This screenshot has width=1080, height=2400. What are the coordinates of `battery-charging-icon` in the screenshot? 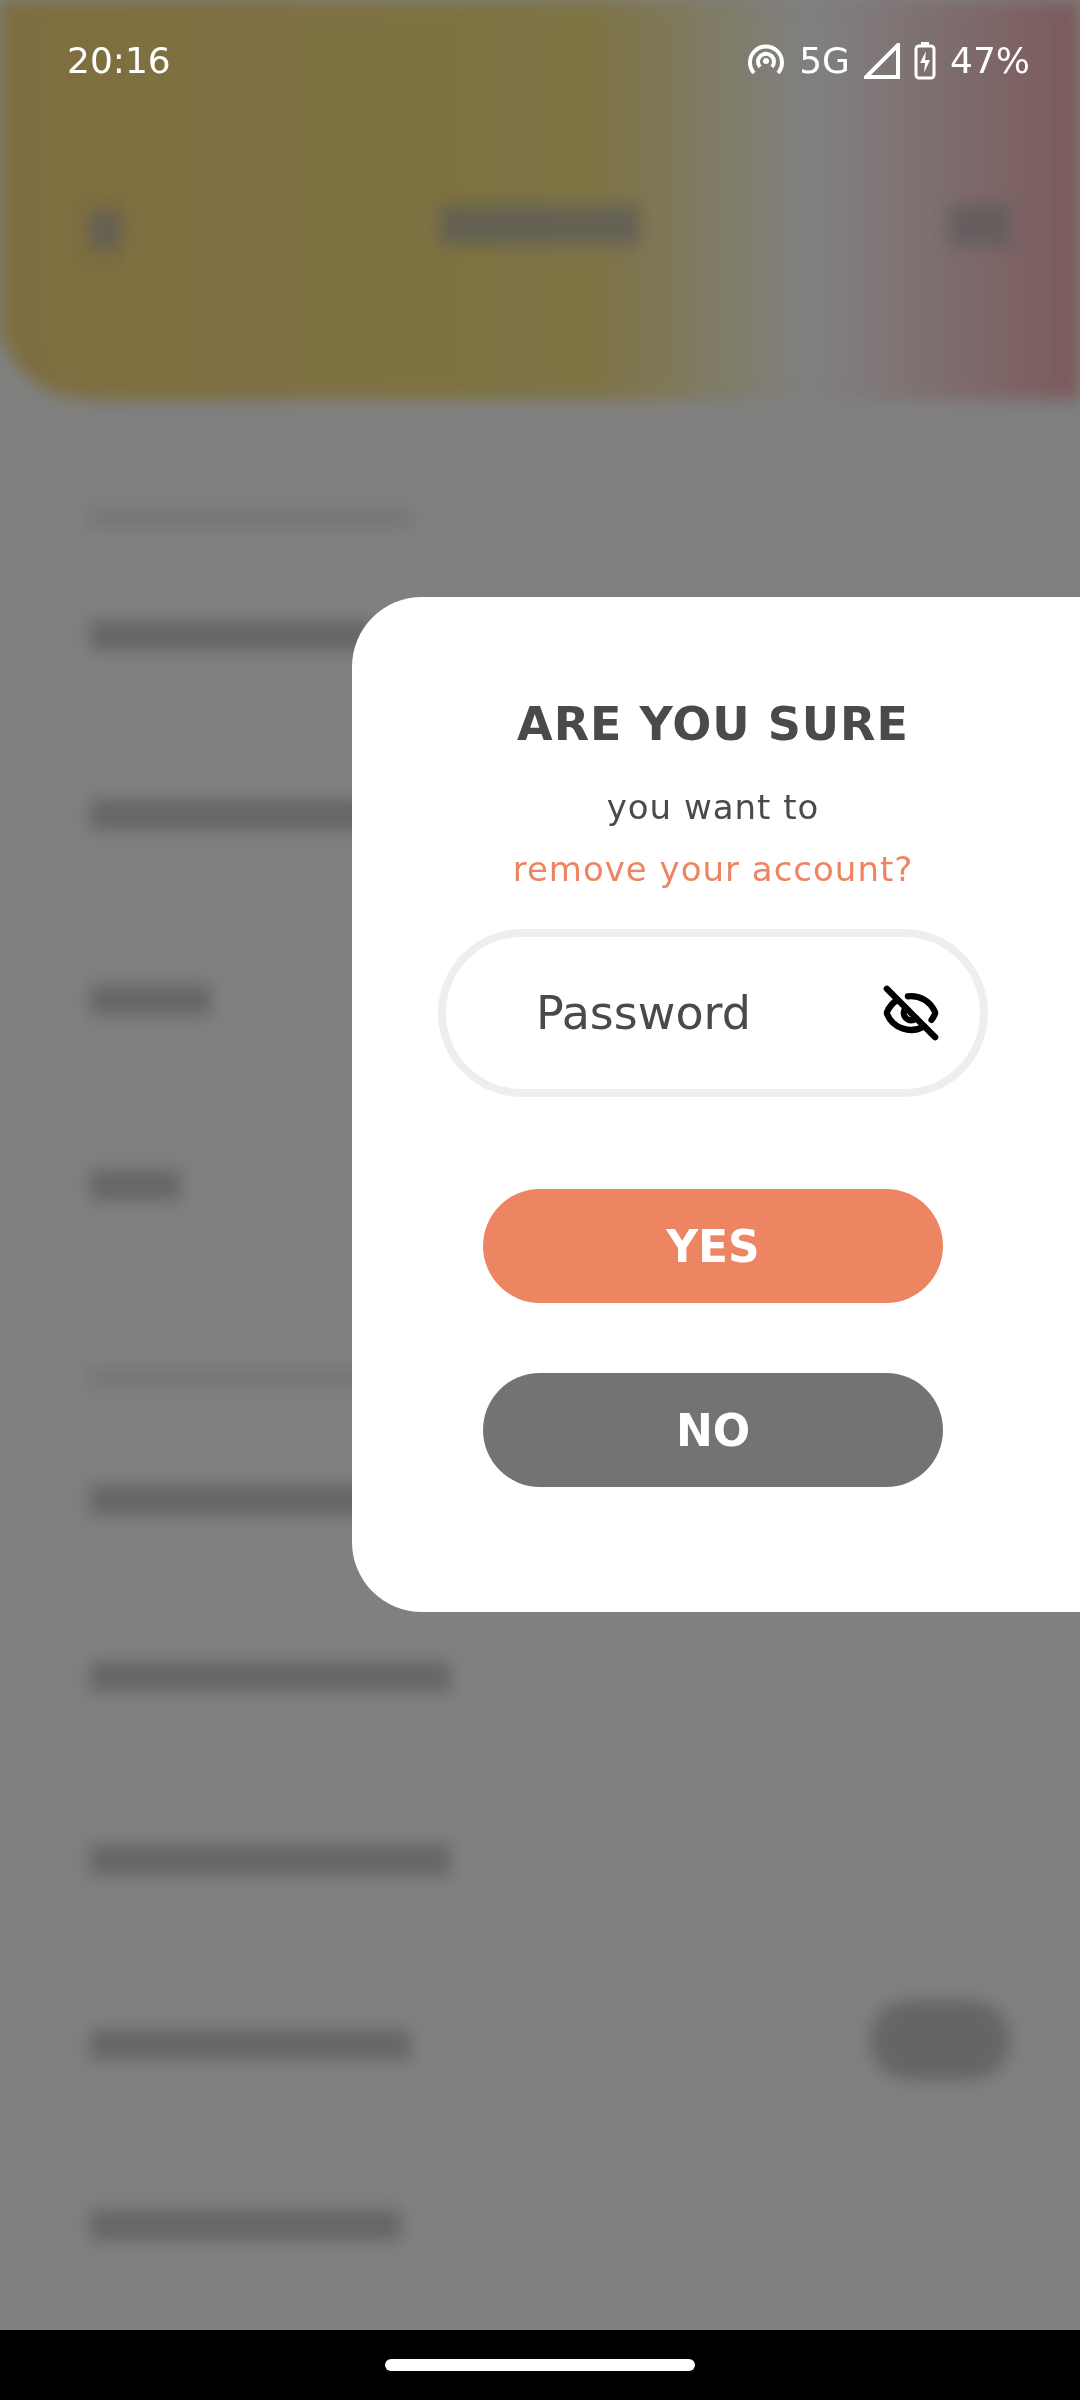 It's located at (925, 60).